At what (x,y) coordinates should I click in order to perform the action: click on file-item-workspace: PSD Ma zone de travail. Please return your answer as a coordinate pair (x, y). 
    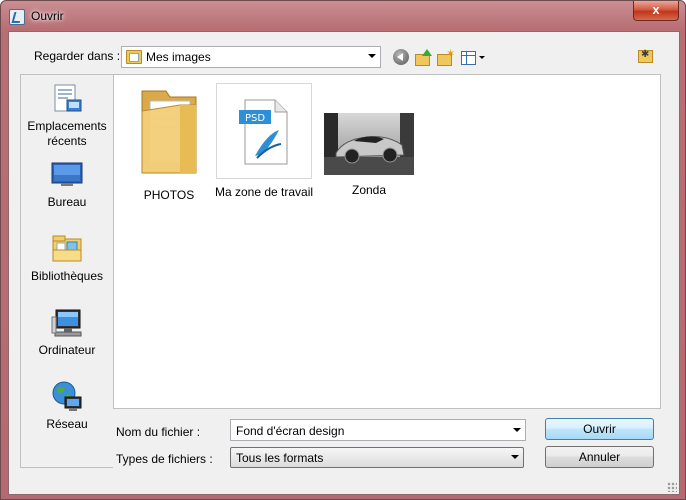
    Looking at the image, I should click on (264, 141).